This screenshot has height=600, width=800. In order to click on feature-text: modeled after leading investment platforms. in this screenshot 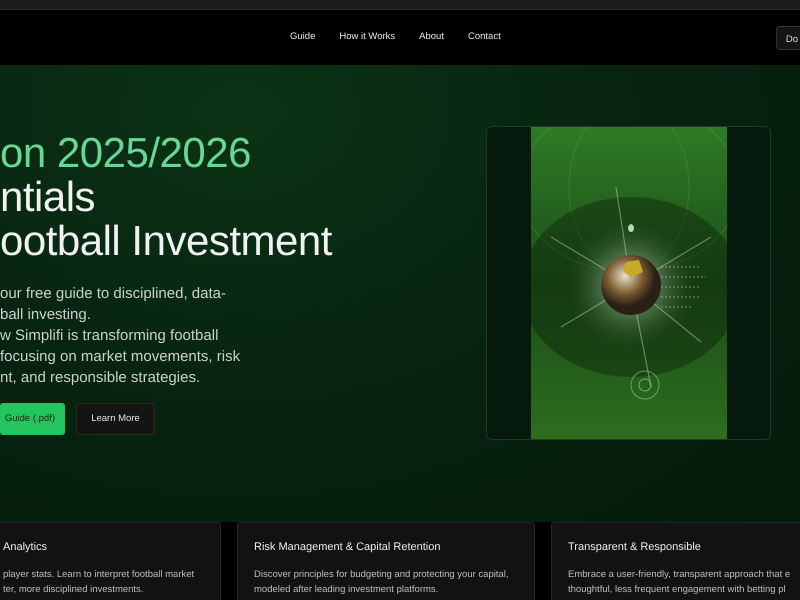, I will do `click(346, 589)`.